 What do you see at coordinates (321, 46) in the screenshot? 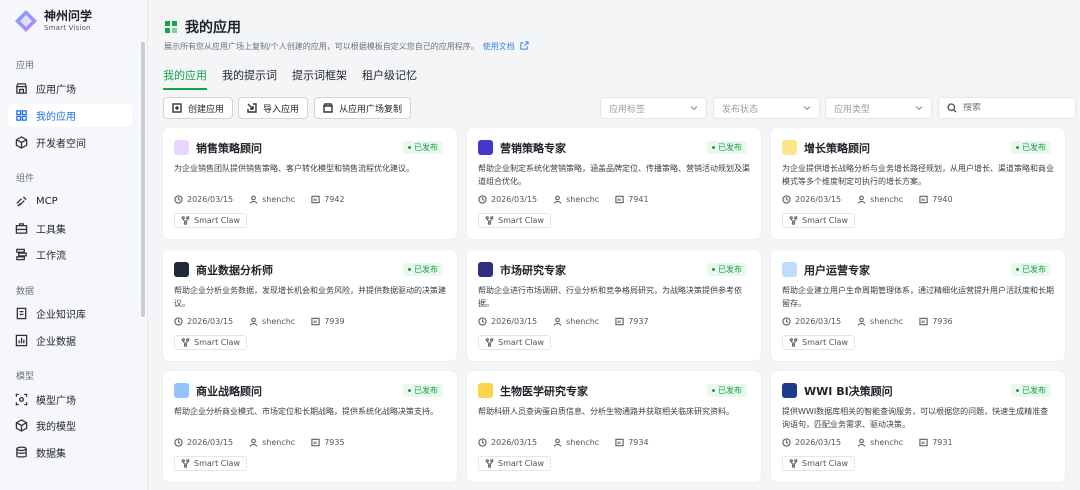
I see `description-text: 展示所有您从应用广场上复制/个人创建的应用，可以根据模板自定义您自己的应用程序。` at bounding box center [321, 46].